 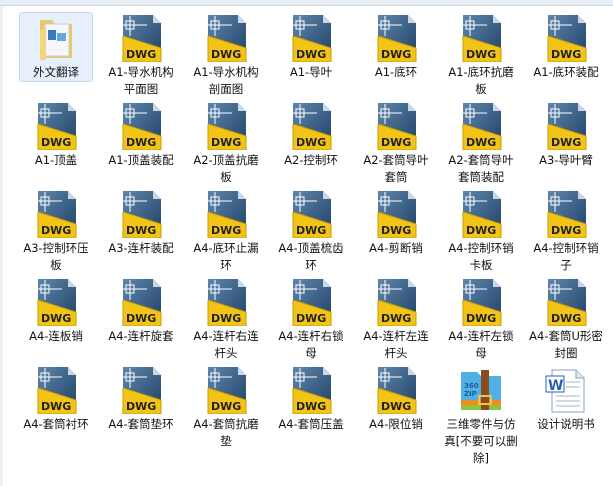 I want to click on file-name: A4-控制环销卡板, so click(x=481, y=256).